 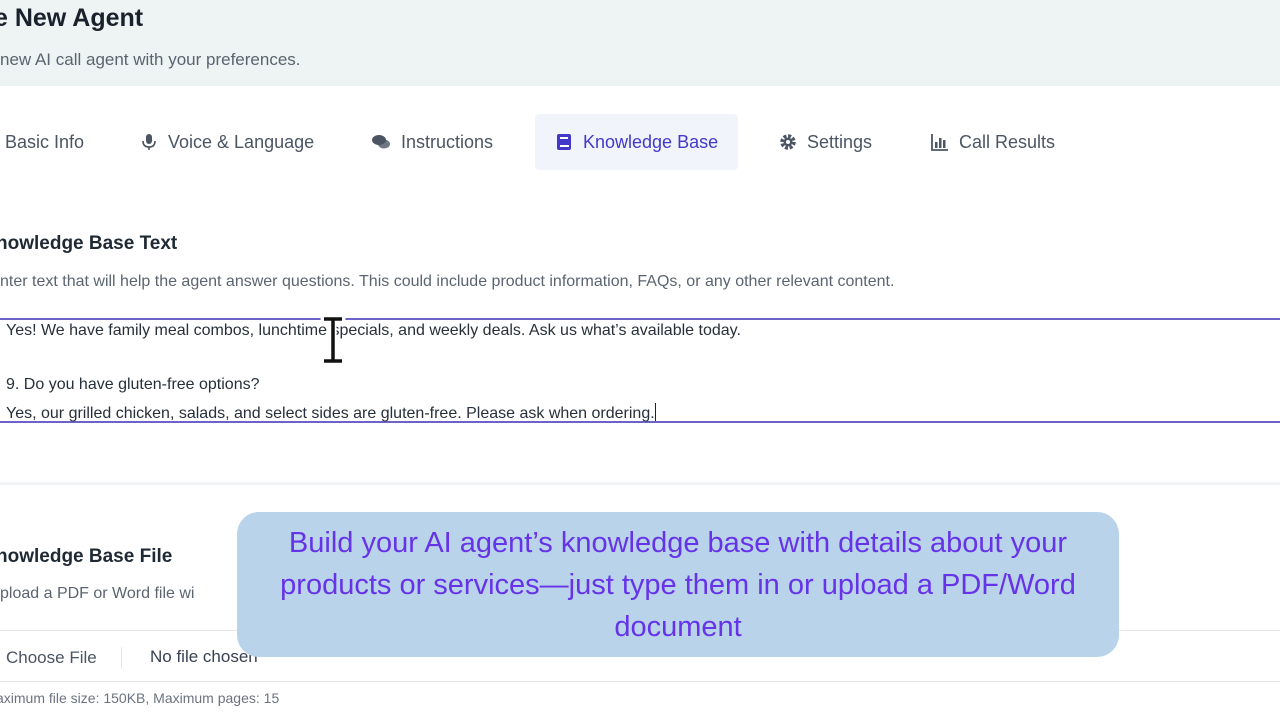 What do you see at coordinates (149, 142) in the screenshot?
I see `microphone-icon` at bounding box center [149, 142].